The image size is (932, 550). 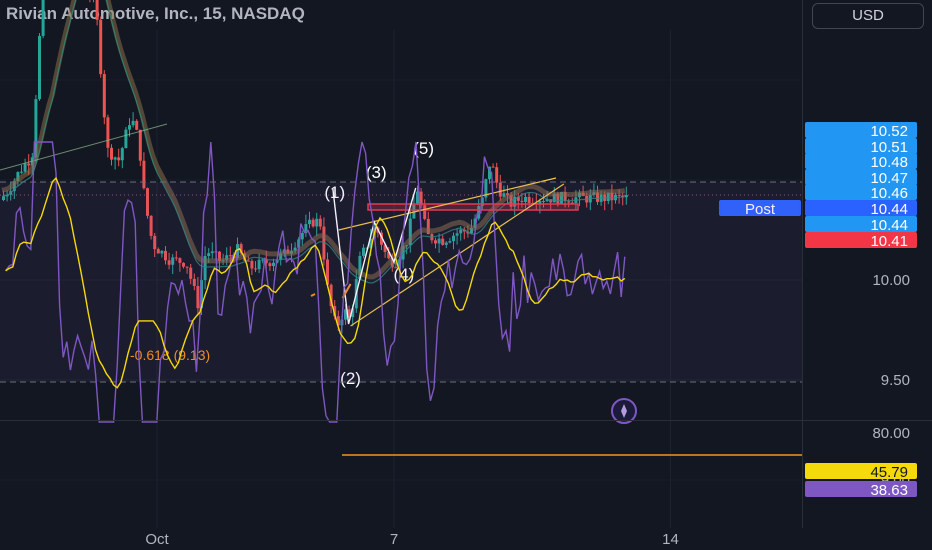 I want to click on time-tick: Oct, so click(x=157, y=539).